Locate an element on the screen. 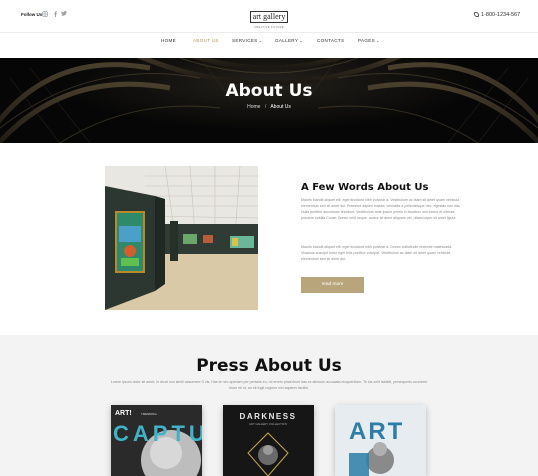  logo-text: art gallery is located at coordinates (269, 17).